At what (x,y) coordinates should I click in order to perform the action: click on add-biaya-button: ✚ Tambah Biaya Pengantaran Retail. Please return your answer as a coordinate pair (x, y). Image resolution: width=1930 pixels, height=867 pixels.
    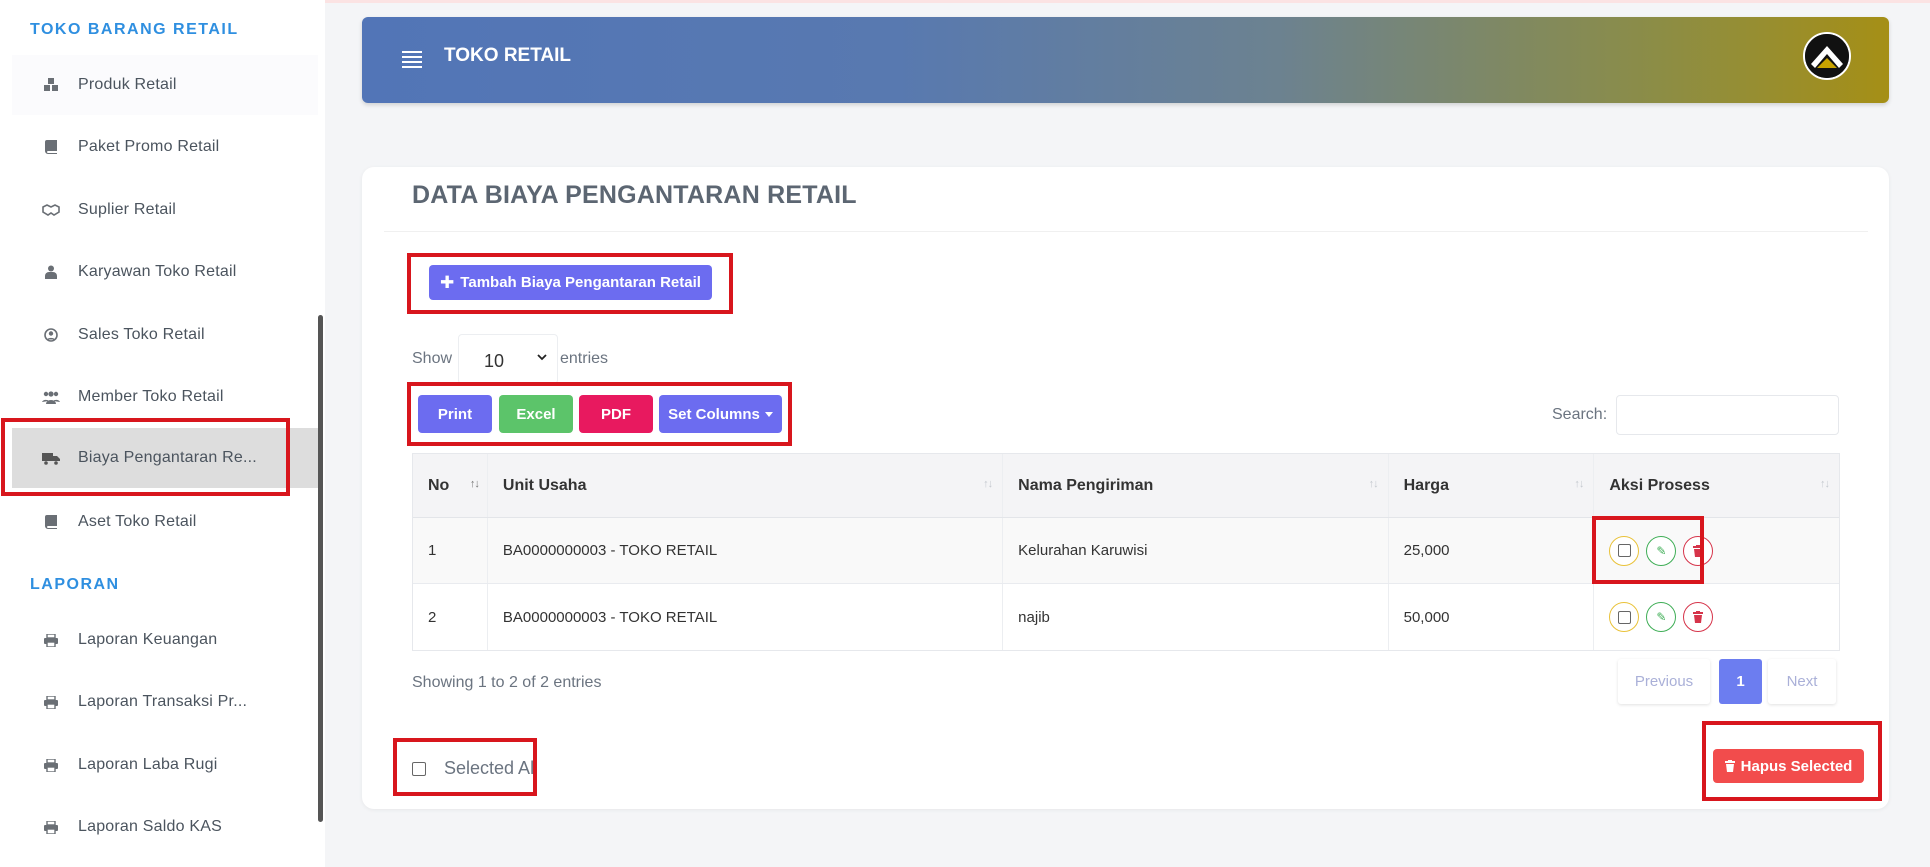
    Looking at the image, I should click on (570, 282).